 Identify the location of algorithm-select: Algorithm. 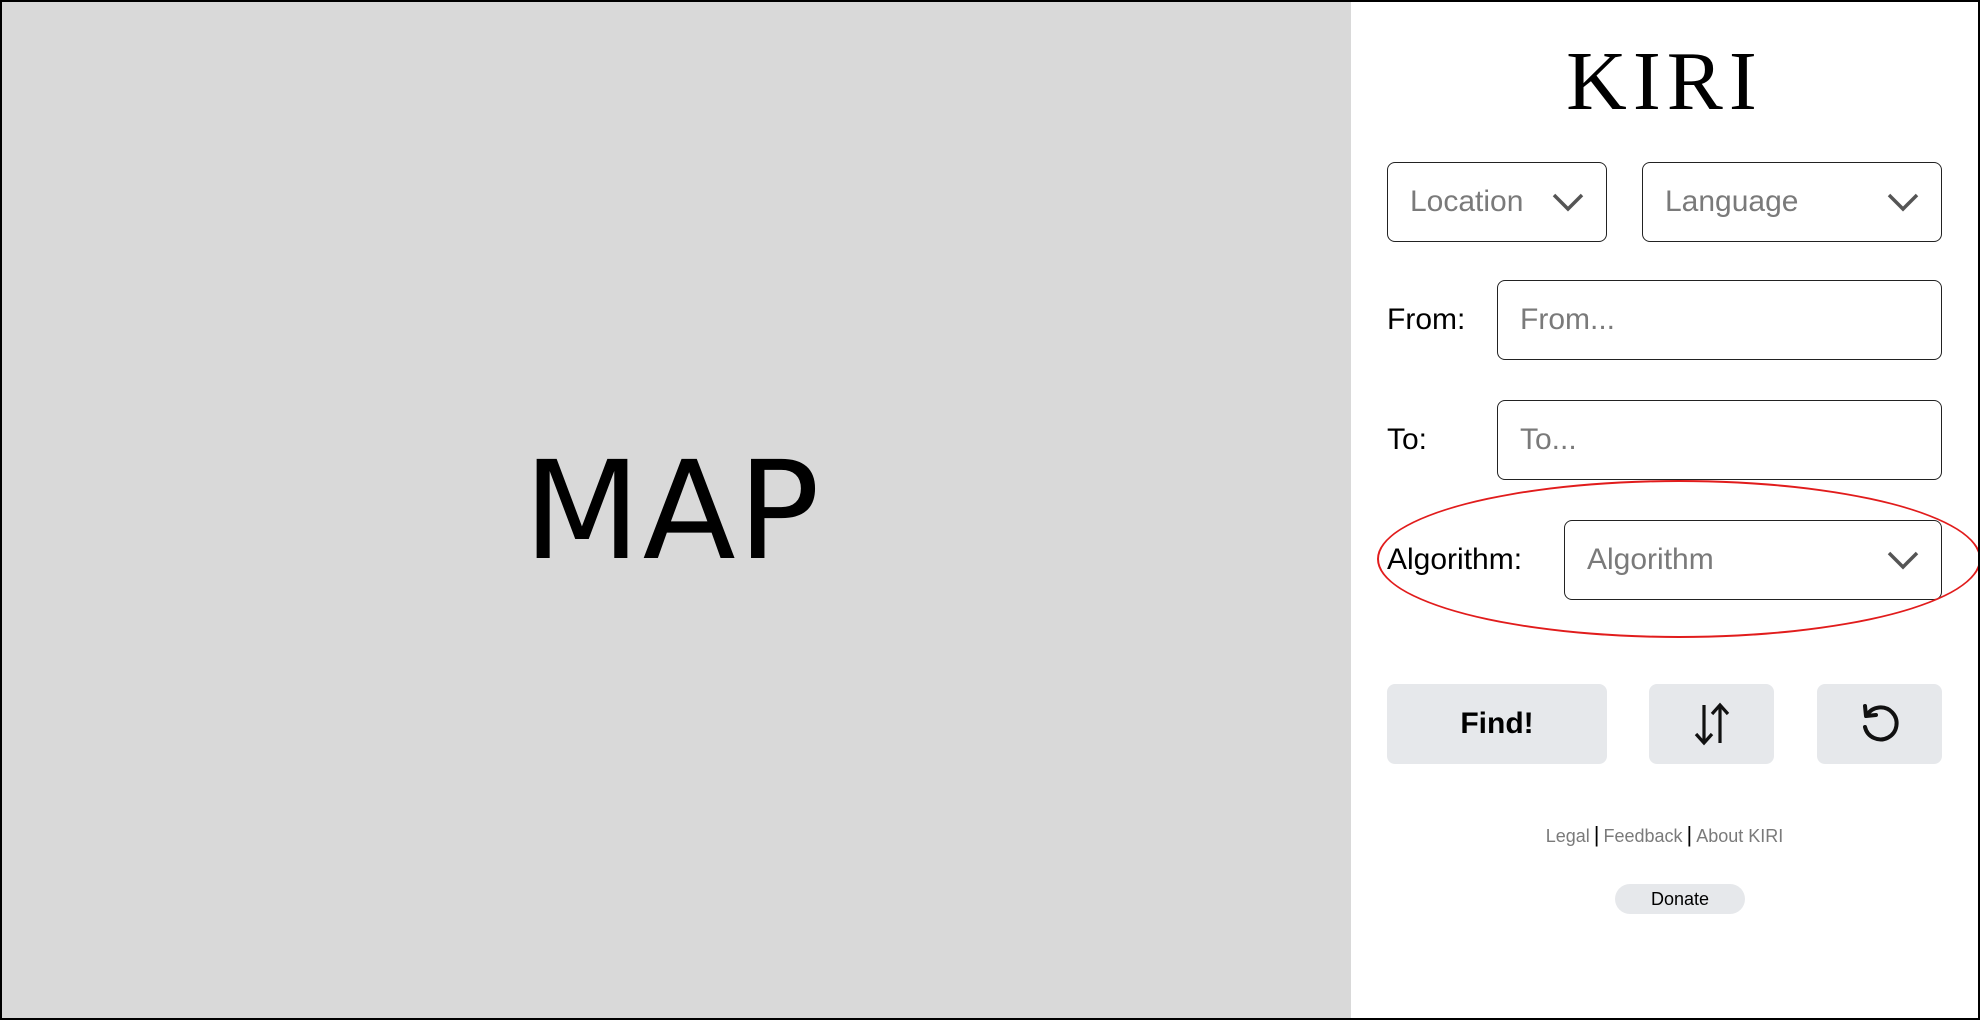
(1753, 560).